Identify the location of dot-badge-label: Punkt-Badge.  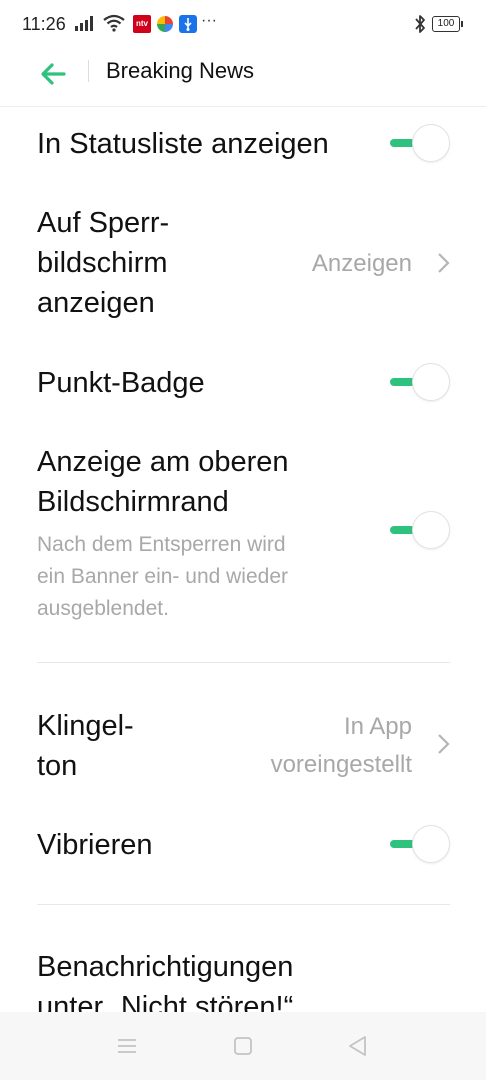
(121, 383).